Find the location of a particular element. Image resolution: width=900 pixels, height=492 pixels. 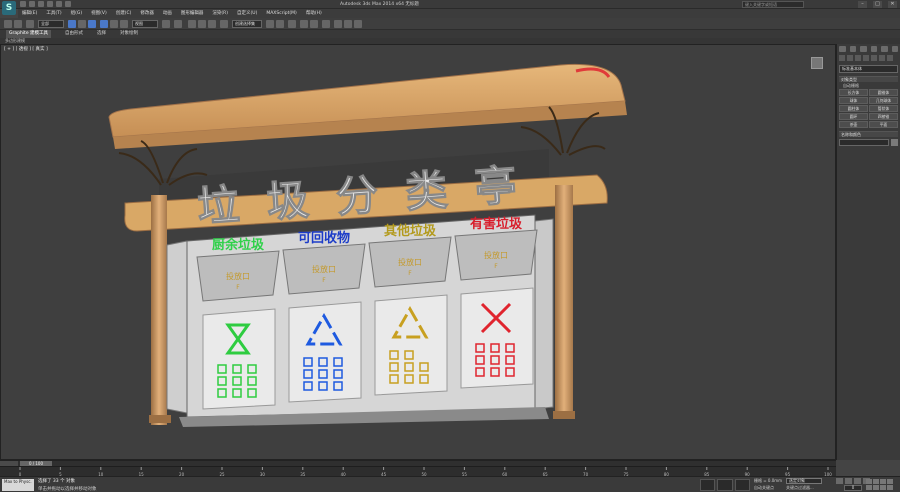

menu-graph-editors: 图形编辑器 is located at coordinates (192, 13).